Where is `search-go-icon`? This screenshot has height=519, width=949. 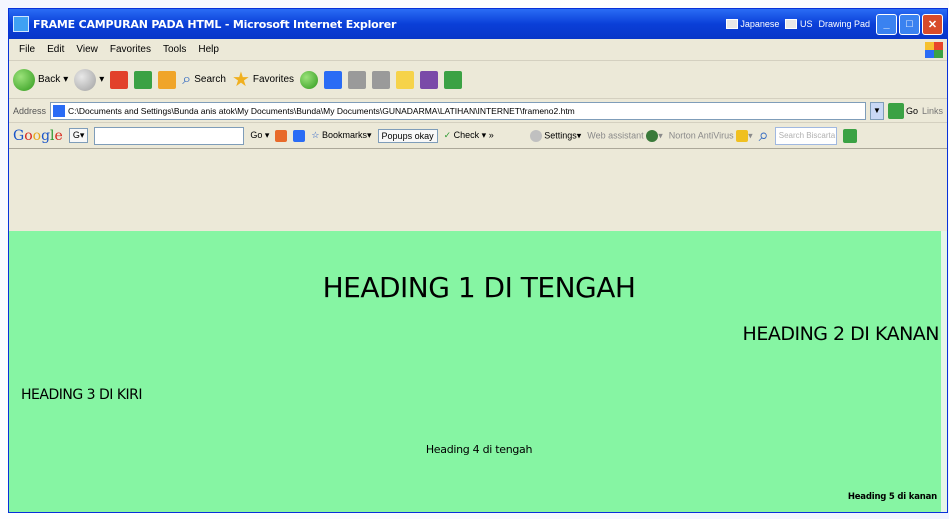
search-go-icon is located at coordinates (849, 135).